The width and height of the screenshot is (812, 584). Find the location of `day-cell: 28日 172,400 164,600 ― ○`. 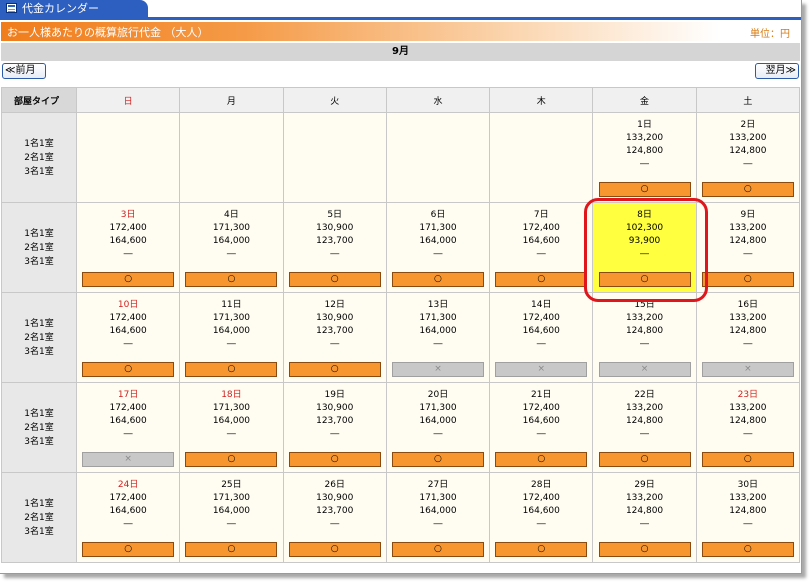

day-cell: 28日 172,400 164,600 ― ○ is located at coordinates (541, 517).